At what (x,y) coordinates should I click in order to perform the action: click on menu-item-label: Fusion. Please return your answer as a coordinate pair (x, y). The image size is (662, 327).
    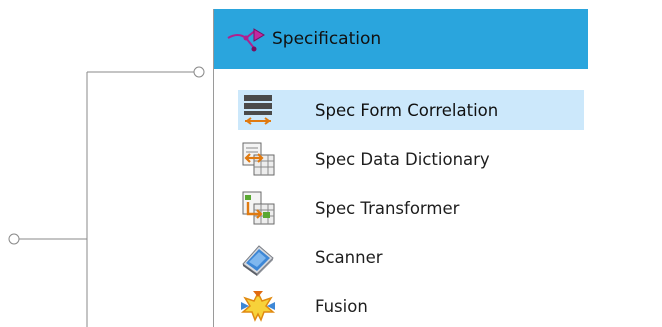
    Looking at the image, I should click on (341, 306).